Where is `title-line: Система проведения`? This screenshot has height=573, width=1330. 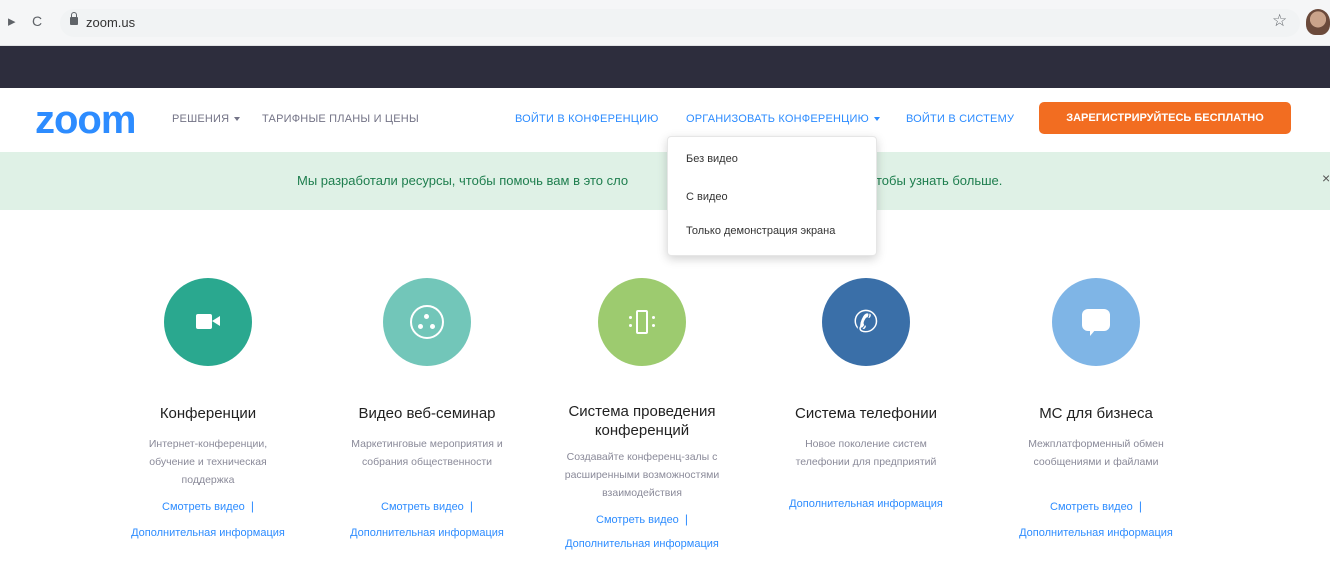
title-line: Система проведения is located at coordinates (642, 411).